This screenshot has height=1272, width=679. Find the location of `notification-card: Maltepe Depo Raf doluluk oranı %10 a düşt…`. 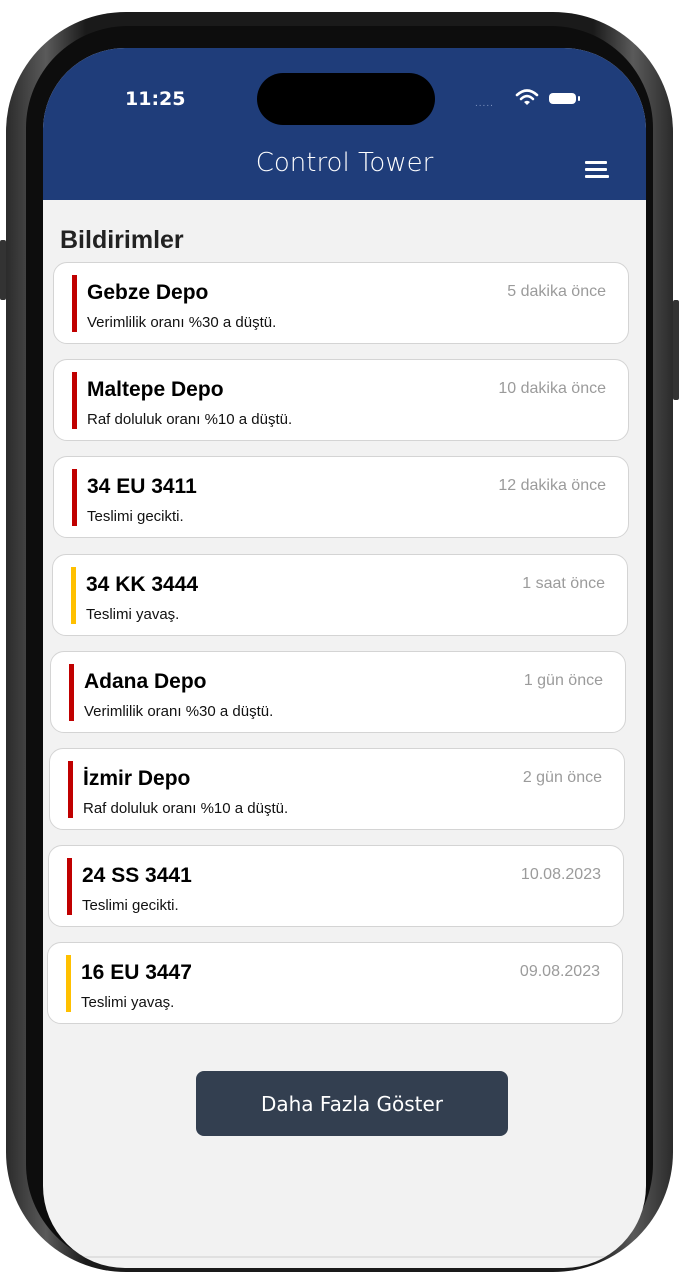

notification-card: Maltepe Depo Raf doluluk oranı %10 a düşt… is located at coordinates (341, 400).